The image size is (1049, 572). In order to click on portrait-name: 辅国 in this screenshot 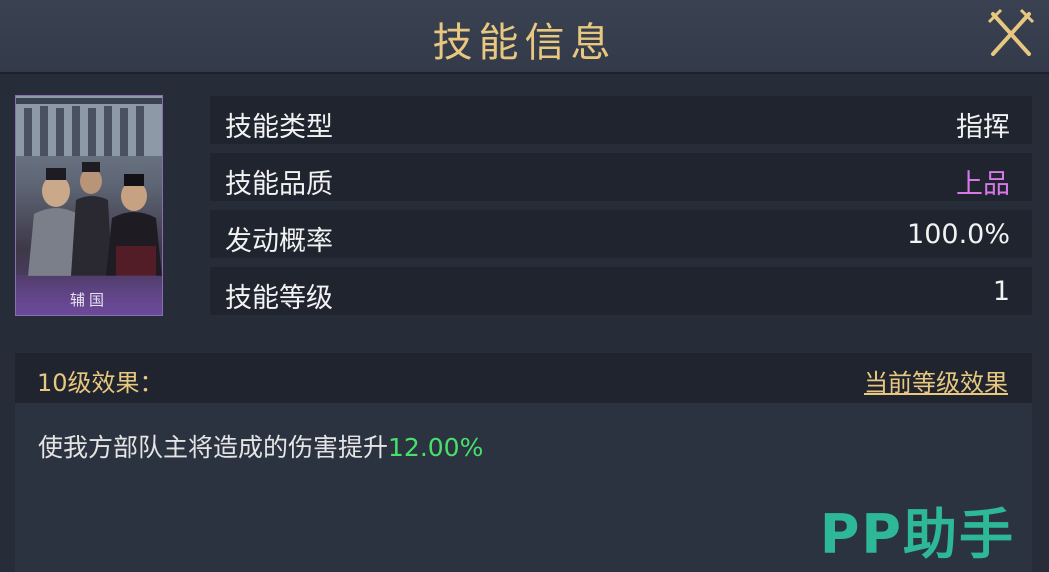, I will do `click(89, 295)`.